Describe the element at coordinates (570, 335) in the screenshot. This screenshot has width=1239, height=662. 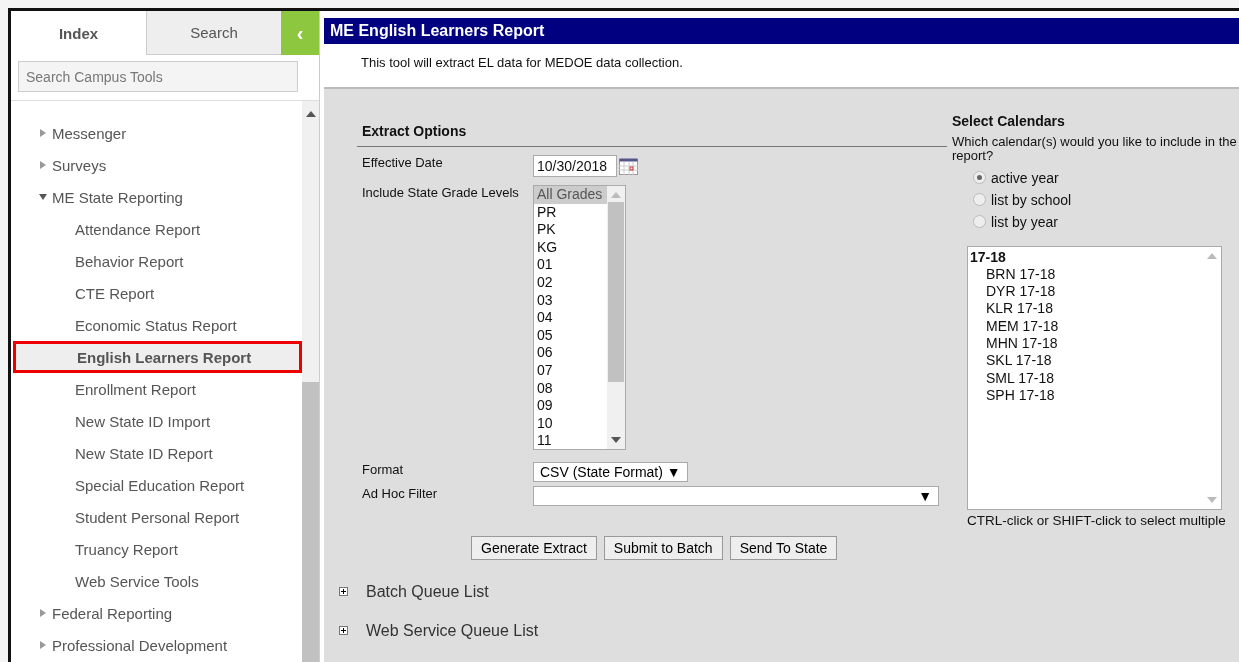
I see `list-option: 05` at that location.